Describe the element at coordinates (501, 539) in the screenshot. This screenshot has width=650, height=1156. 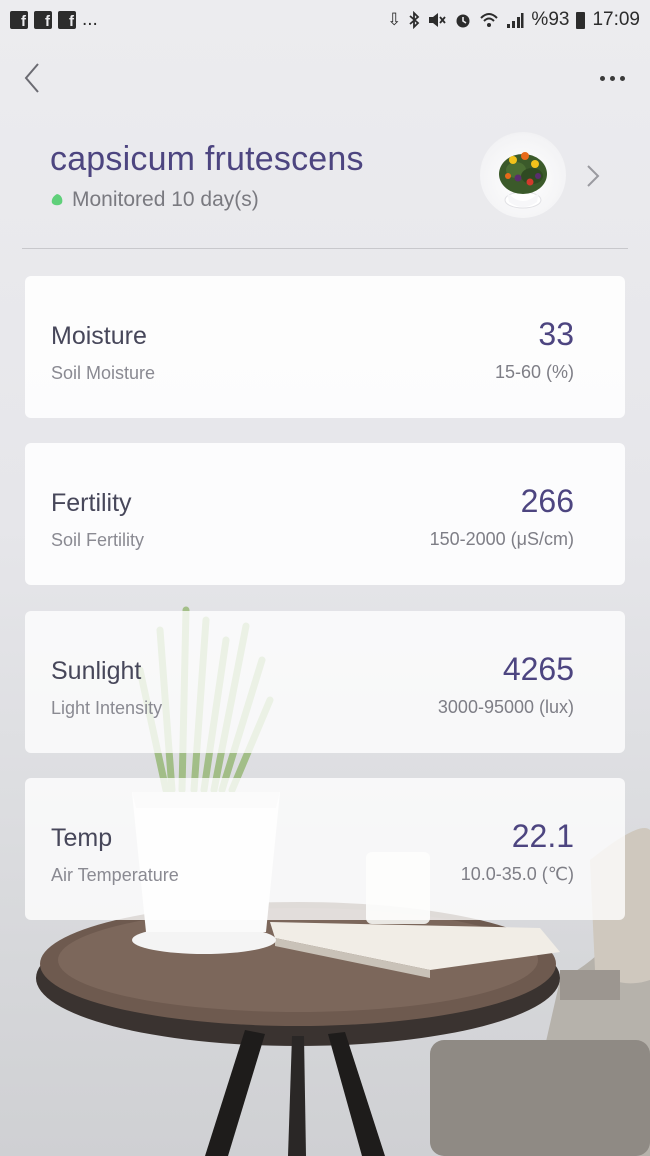
I see `metric-range: 150-2000 (μS/cm)` at that location.